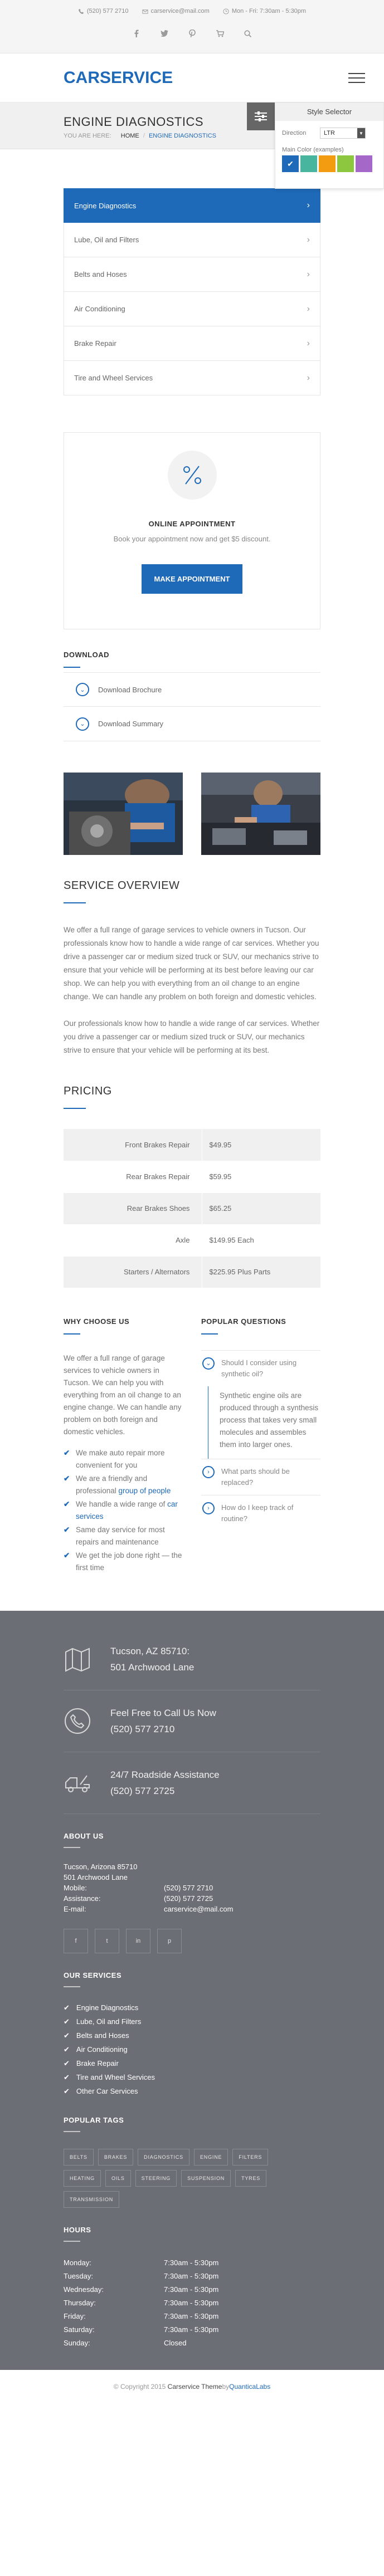 The image size is (384, 2576). Describe the element at coordinates (249, 2387) in the screenshot. I see `author-link: QuanticaLabs` at that location.